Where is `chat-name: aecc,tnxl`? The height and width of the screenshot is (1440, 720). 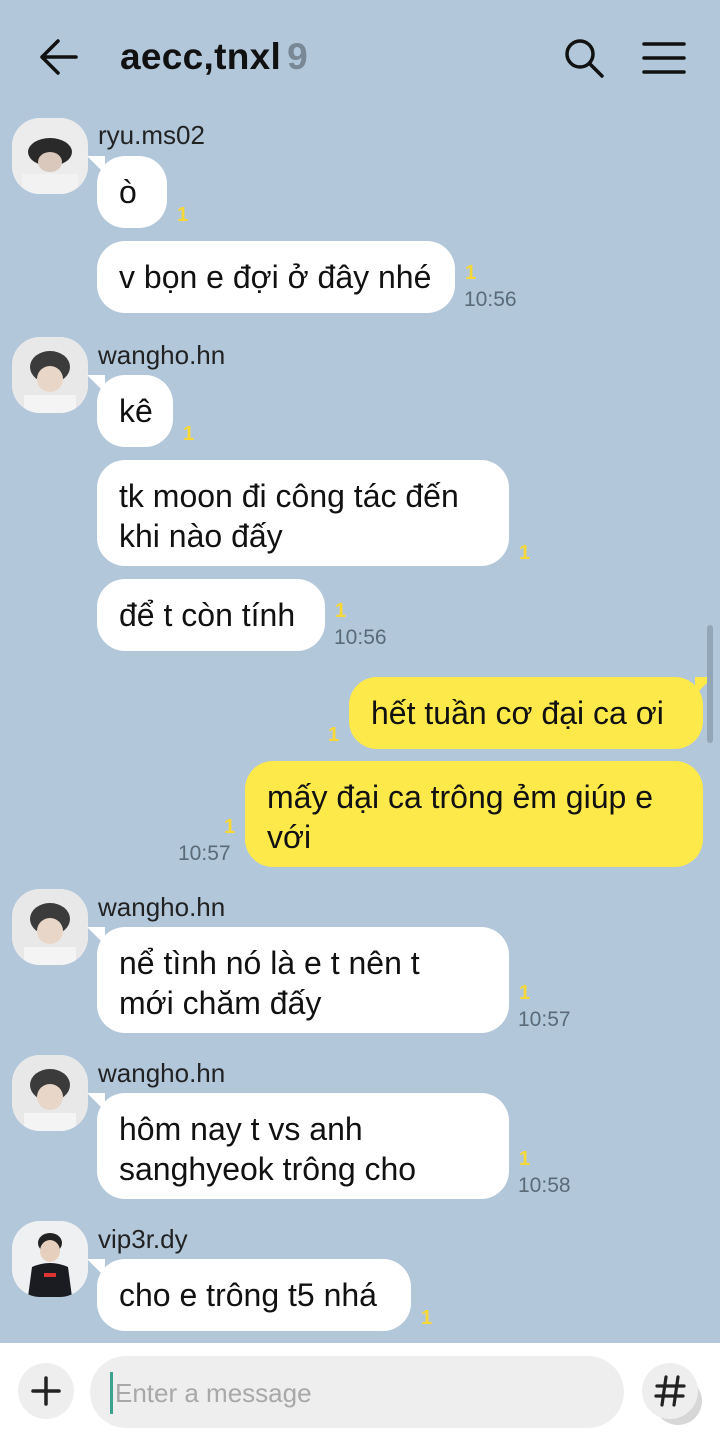 chat-name: aecc,tnxl is located at coordinates (201, 56).